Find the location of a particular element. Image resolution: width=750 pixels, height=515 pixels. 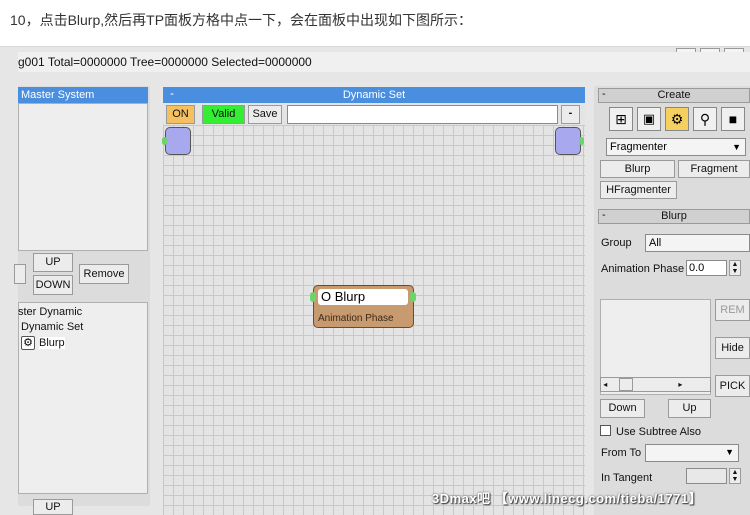

blurp-node-subtitle: Animation Phase is located at coordinates (356, 318).